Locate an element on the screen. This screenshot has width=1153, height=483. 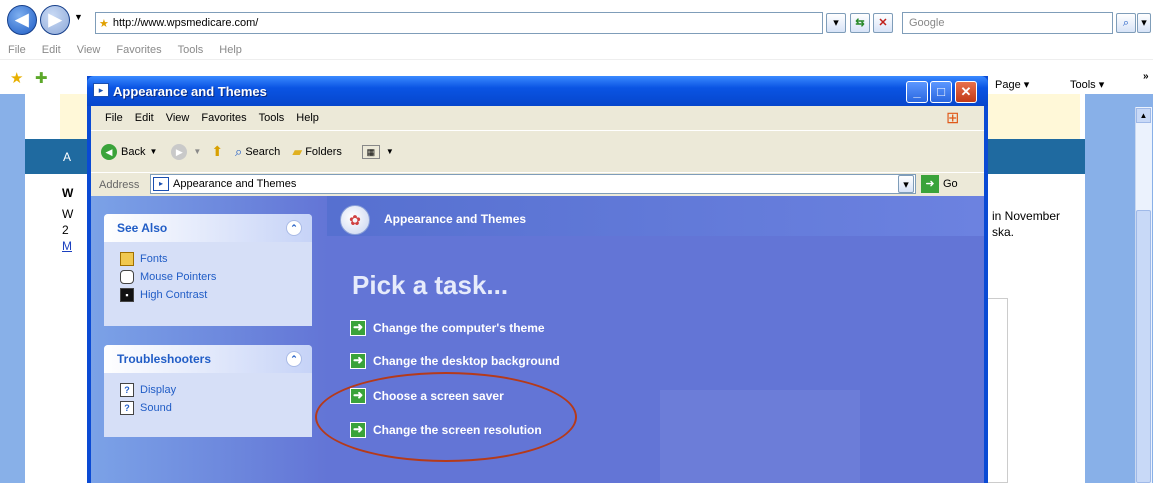
go-label: Go is located at coordinates (950, 184).